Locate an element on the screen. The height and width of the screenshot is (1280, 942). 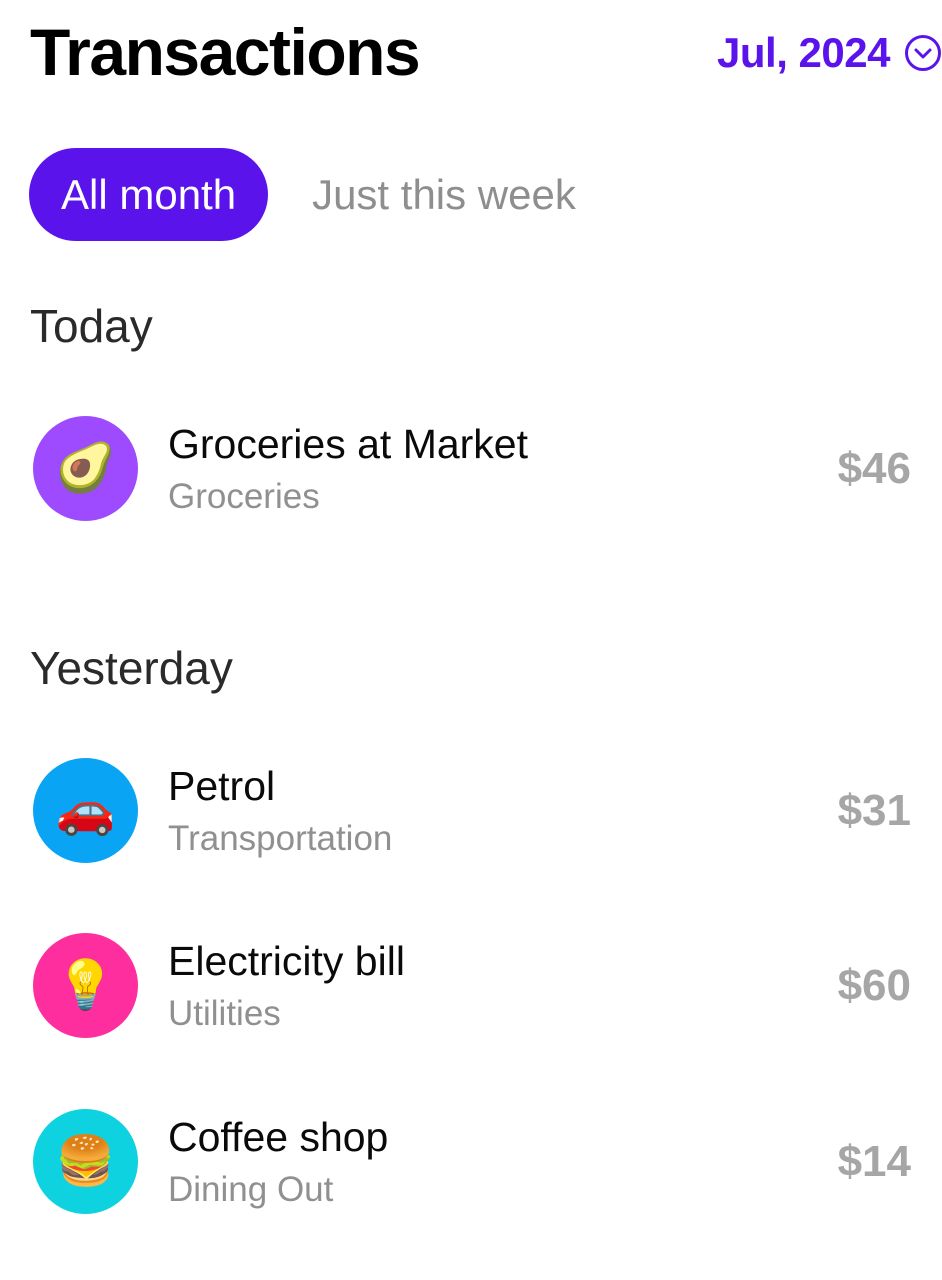
period-filter: All month Just this week is located at coordinates (302, 194).